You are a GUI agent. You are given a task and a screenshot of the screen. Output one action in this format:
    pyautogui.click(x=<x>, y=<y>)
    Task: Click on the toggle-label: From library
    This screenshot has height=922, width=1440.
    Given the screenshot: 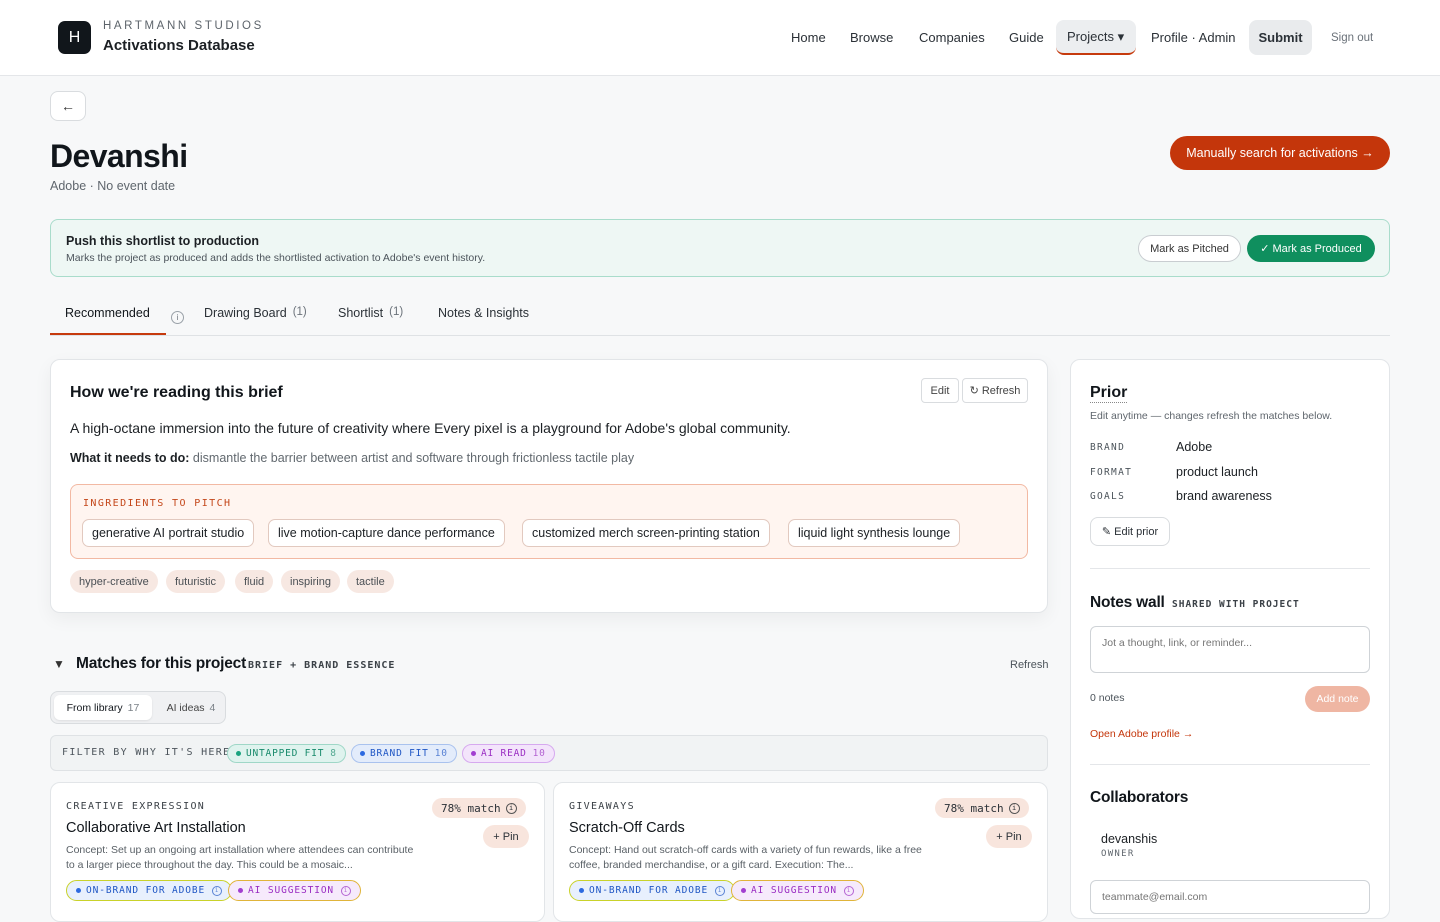 What is the action you would take?
    pyautogui.click(x=94, y=707)
    